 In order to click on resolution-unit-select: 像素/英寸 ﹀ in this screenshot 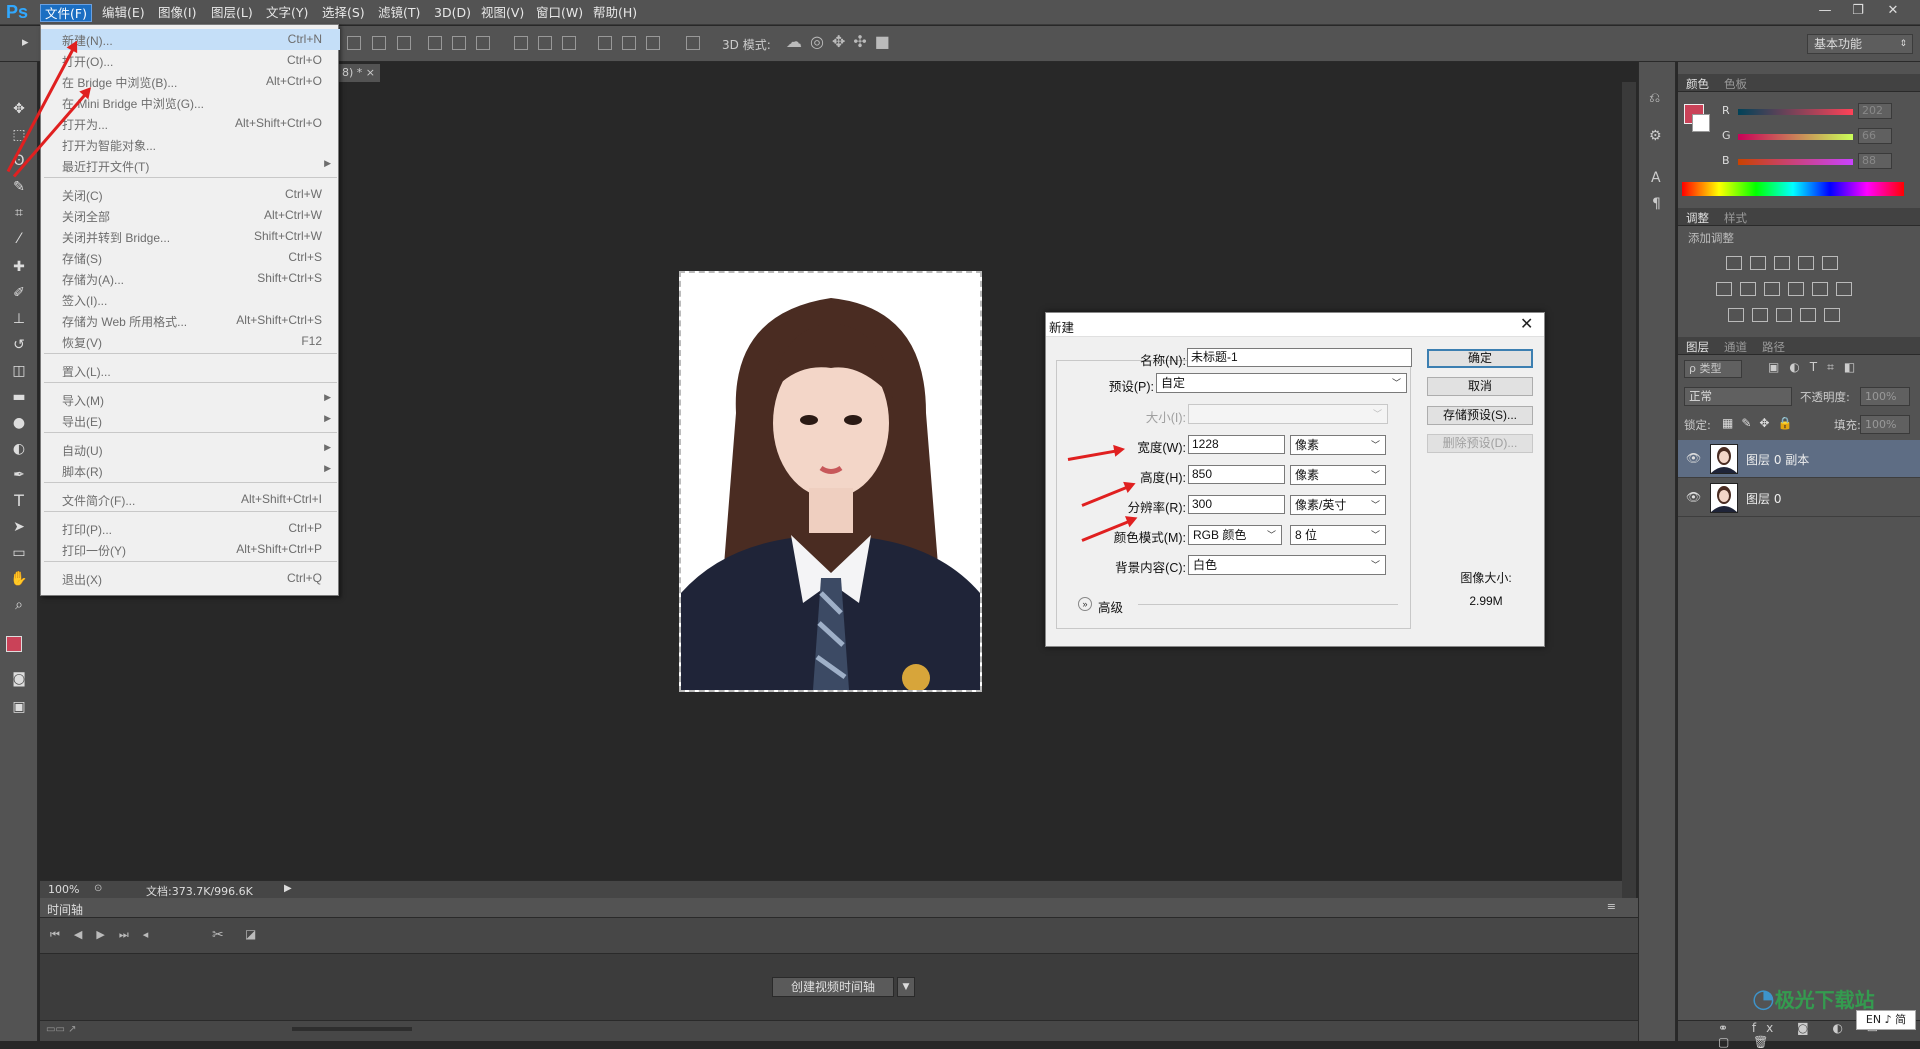, I will do `click(1338, 505)`.